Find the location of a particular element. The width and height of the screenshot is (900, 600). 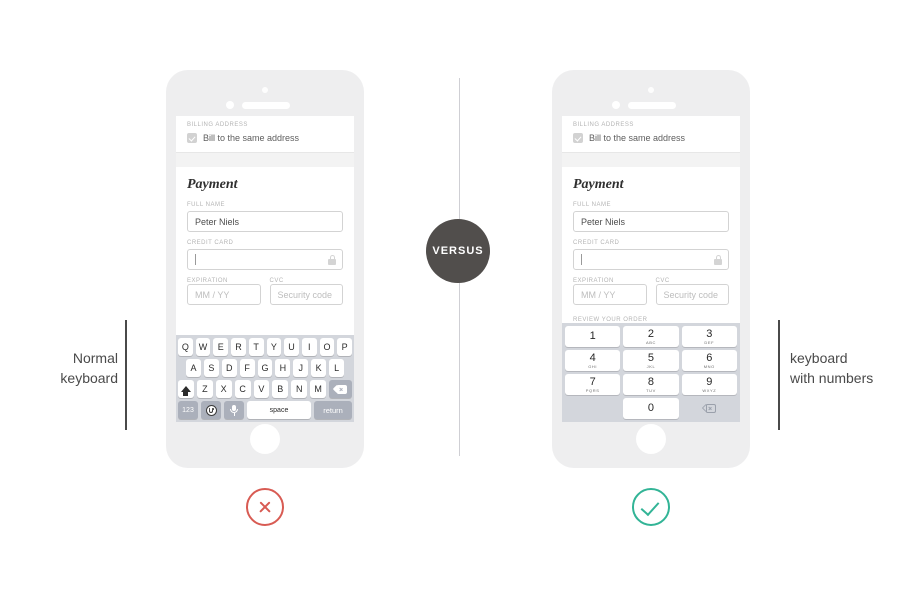

key-a: A is located at coordinates (193, 368).